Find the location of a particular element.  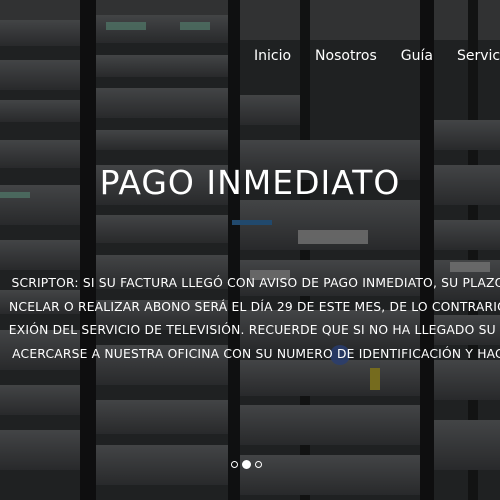

nav-inicio: Inicio is located at coordinates (272, 56).